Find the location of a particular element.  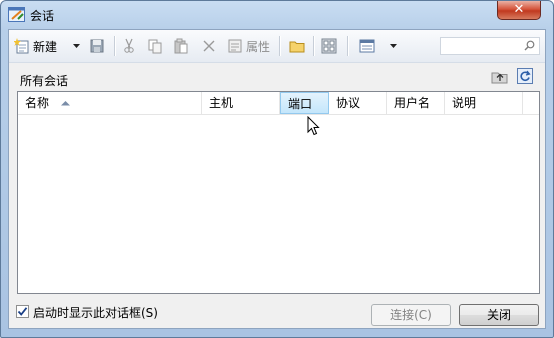

checkmark-icon is located at coordinates (22, 311).